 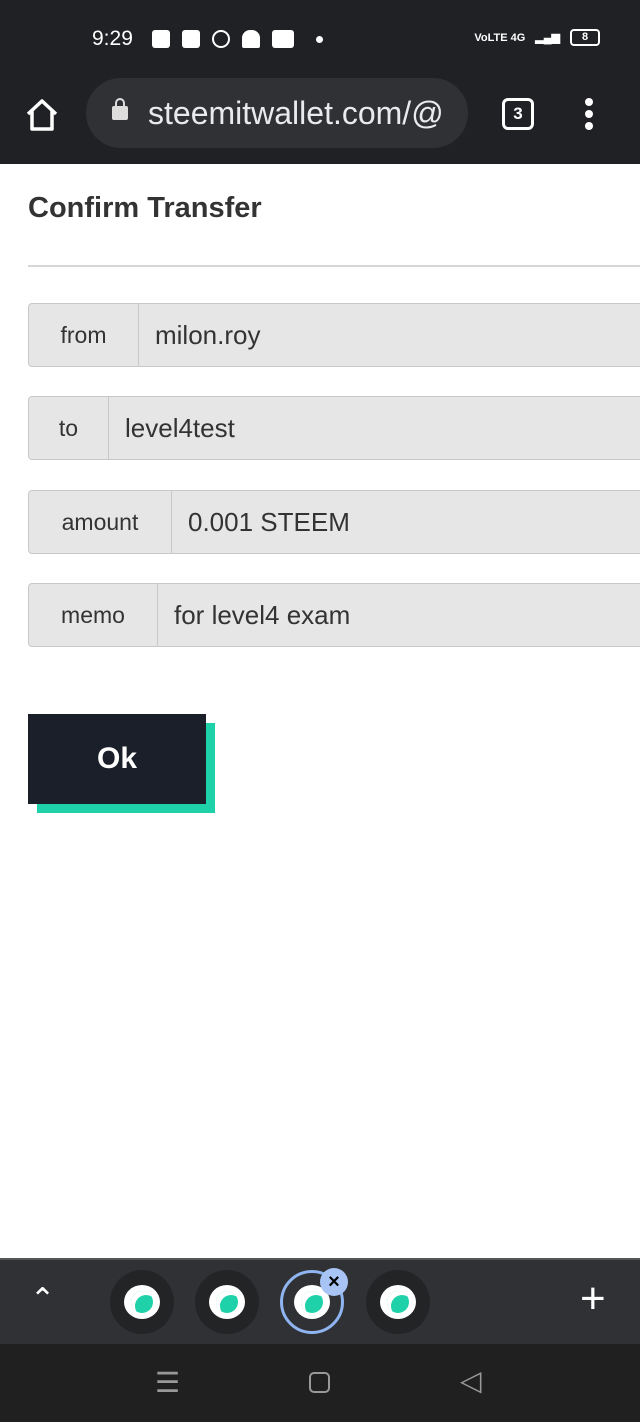 I want to click on memo-value: for level4 exam, so click(x=262, y=614).